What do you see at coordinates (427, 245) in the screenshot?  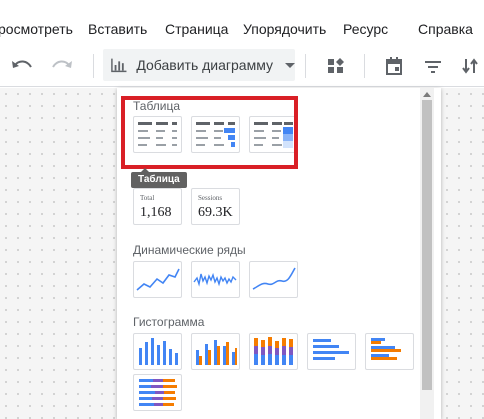 I see `scrollbar-thumb` at bounding box center [427, 245].